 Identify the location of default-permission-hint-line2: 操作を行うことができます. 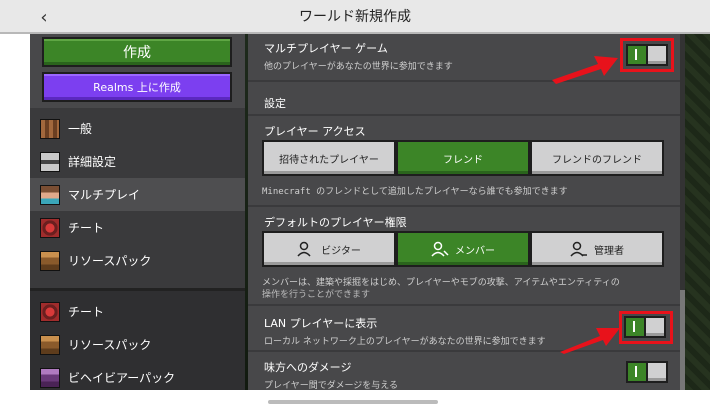
(316, 295).